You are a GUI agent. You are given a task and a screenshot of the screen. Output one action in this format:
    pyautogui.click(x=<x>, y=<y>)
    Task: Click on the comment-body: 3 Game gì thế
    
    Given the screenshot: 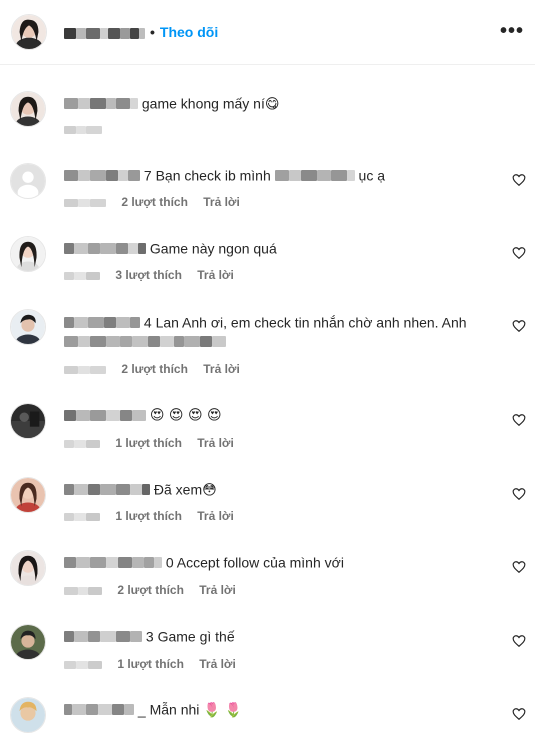 What is the action you would take?
    pyautogui.click(x=284, y=635)
    